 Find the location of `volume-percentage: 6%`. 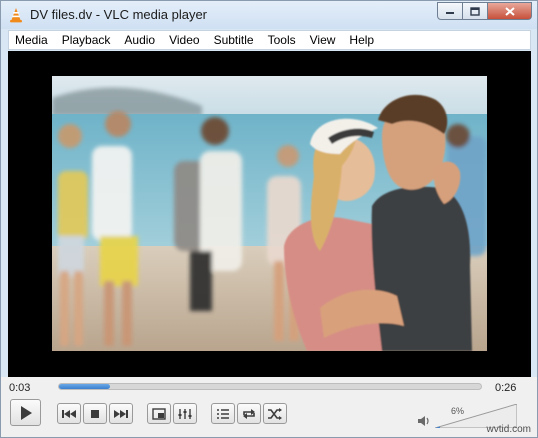

volume-percentage: 6% is located at coordinates (458, 411).